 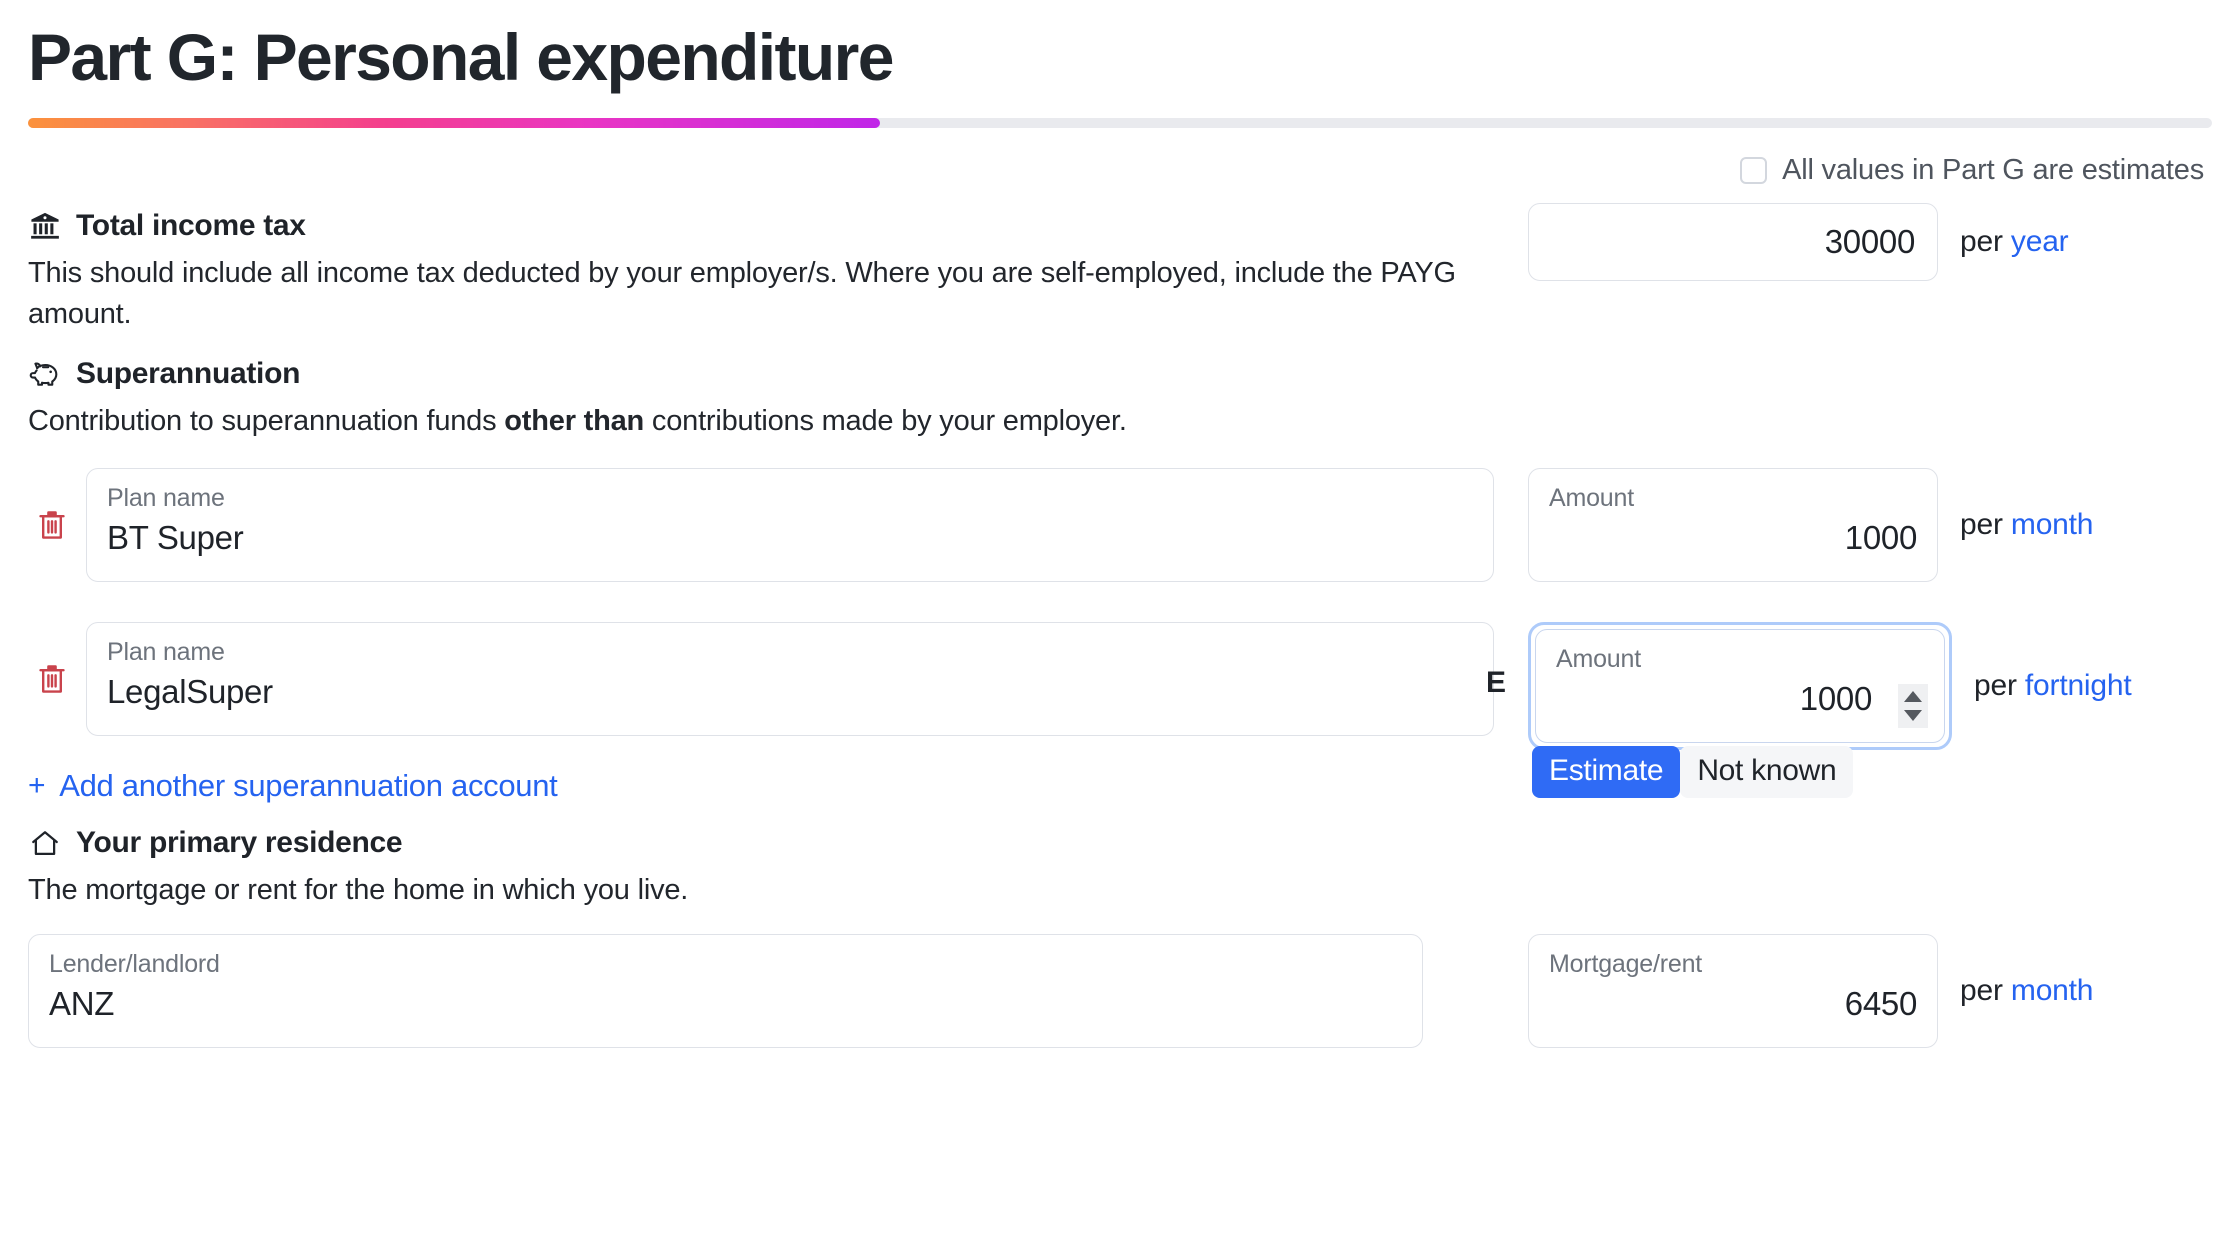 I want to click on mortgage-rent-frequency: per month, so click(x=2026, y=991).